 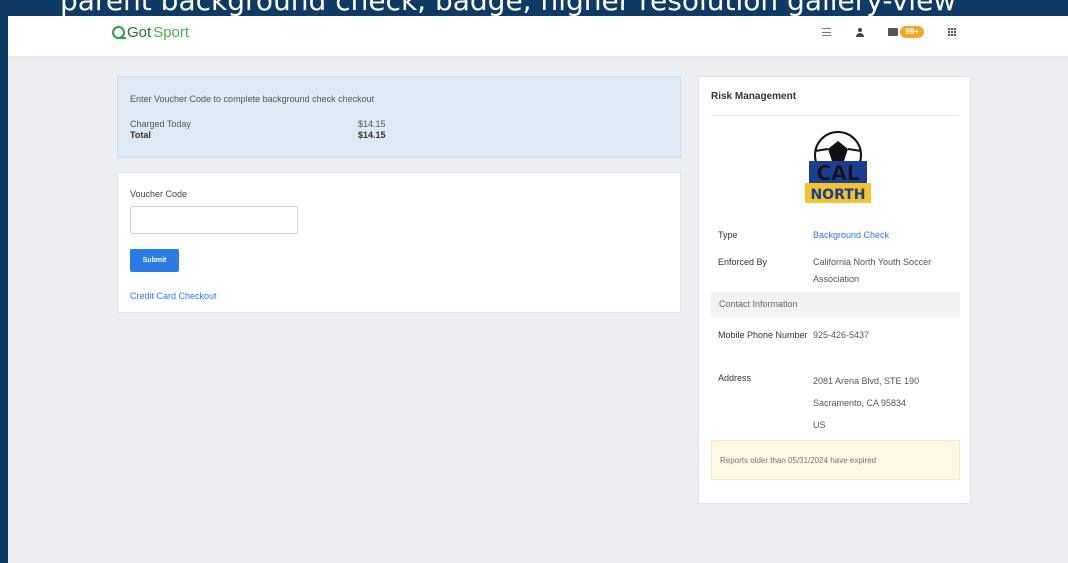 What do you see at coordinates (841, 335) in the screenshot?
I see `phone-value: 925-426-5437` at bounding box center [841, 335].